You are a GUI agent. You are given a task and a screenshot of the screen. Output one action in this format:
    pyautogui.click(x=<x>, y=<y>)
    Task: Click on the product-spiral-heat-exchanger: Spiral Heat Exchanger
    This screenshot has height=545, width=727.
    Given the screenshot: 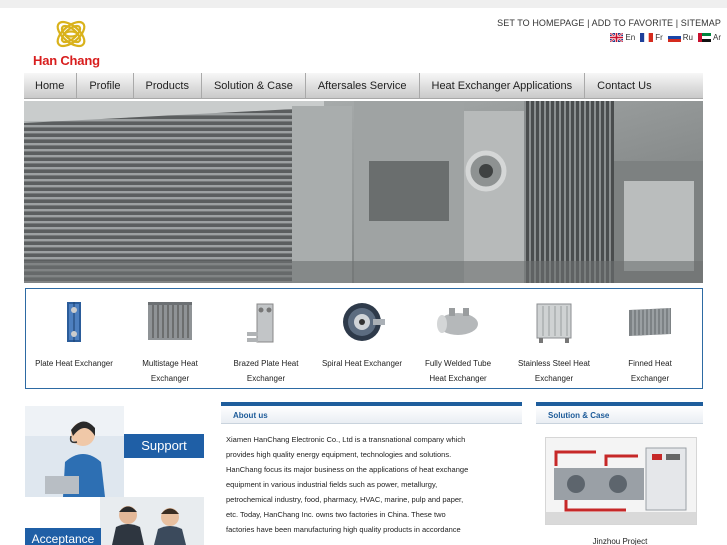 What is the action you would take?
    pyautogui.click(x=362, y=330)
    